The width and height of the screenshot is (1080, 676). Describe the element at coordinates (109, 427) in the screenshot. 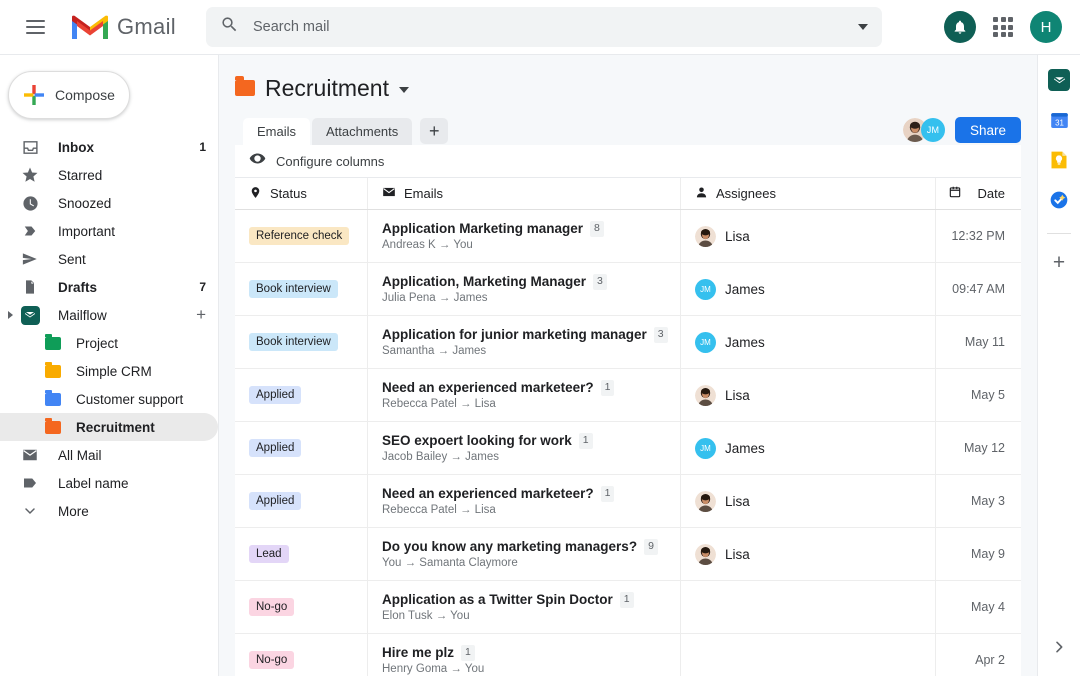

I see `sidebar-item-recruitment: Recruitment` at that location.